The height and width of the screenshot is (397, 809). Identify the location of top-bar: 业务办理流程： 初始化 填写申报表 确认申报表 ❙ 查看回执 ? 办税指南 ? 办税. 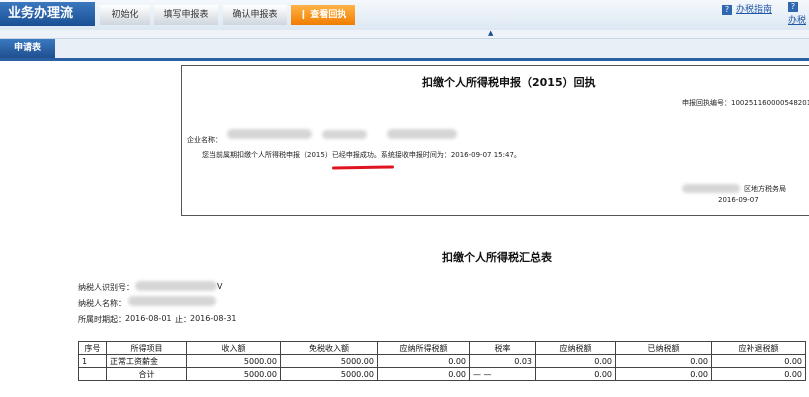
(404, 22).